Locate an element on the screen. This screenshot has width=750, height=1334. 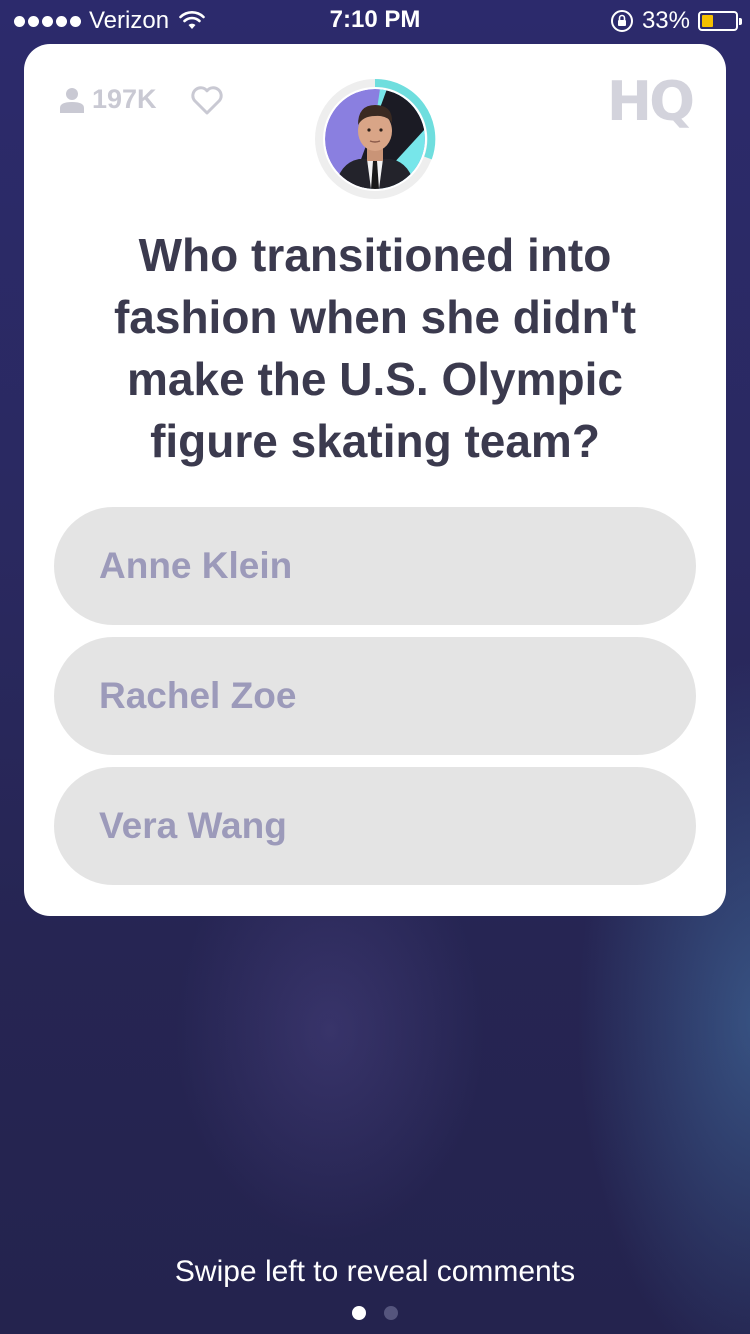
answer-label: Rachel Zoe is located at coordinates (198, 695).